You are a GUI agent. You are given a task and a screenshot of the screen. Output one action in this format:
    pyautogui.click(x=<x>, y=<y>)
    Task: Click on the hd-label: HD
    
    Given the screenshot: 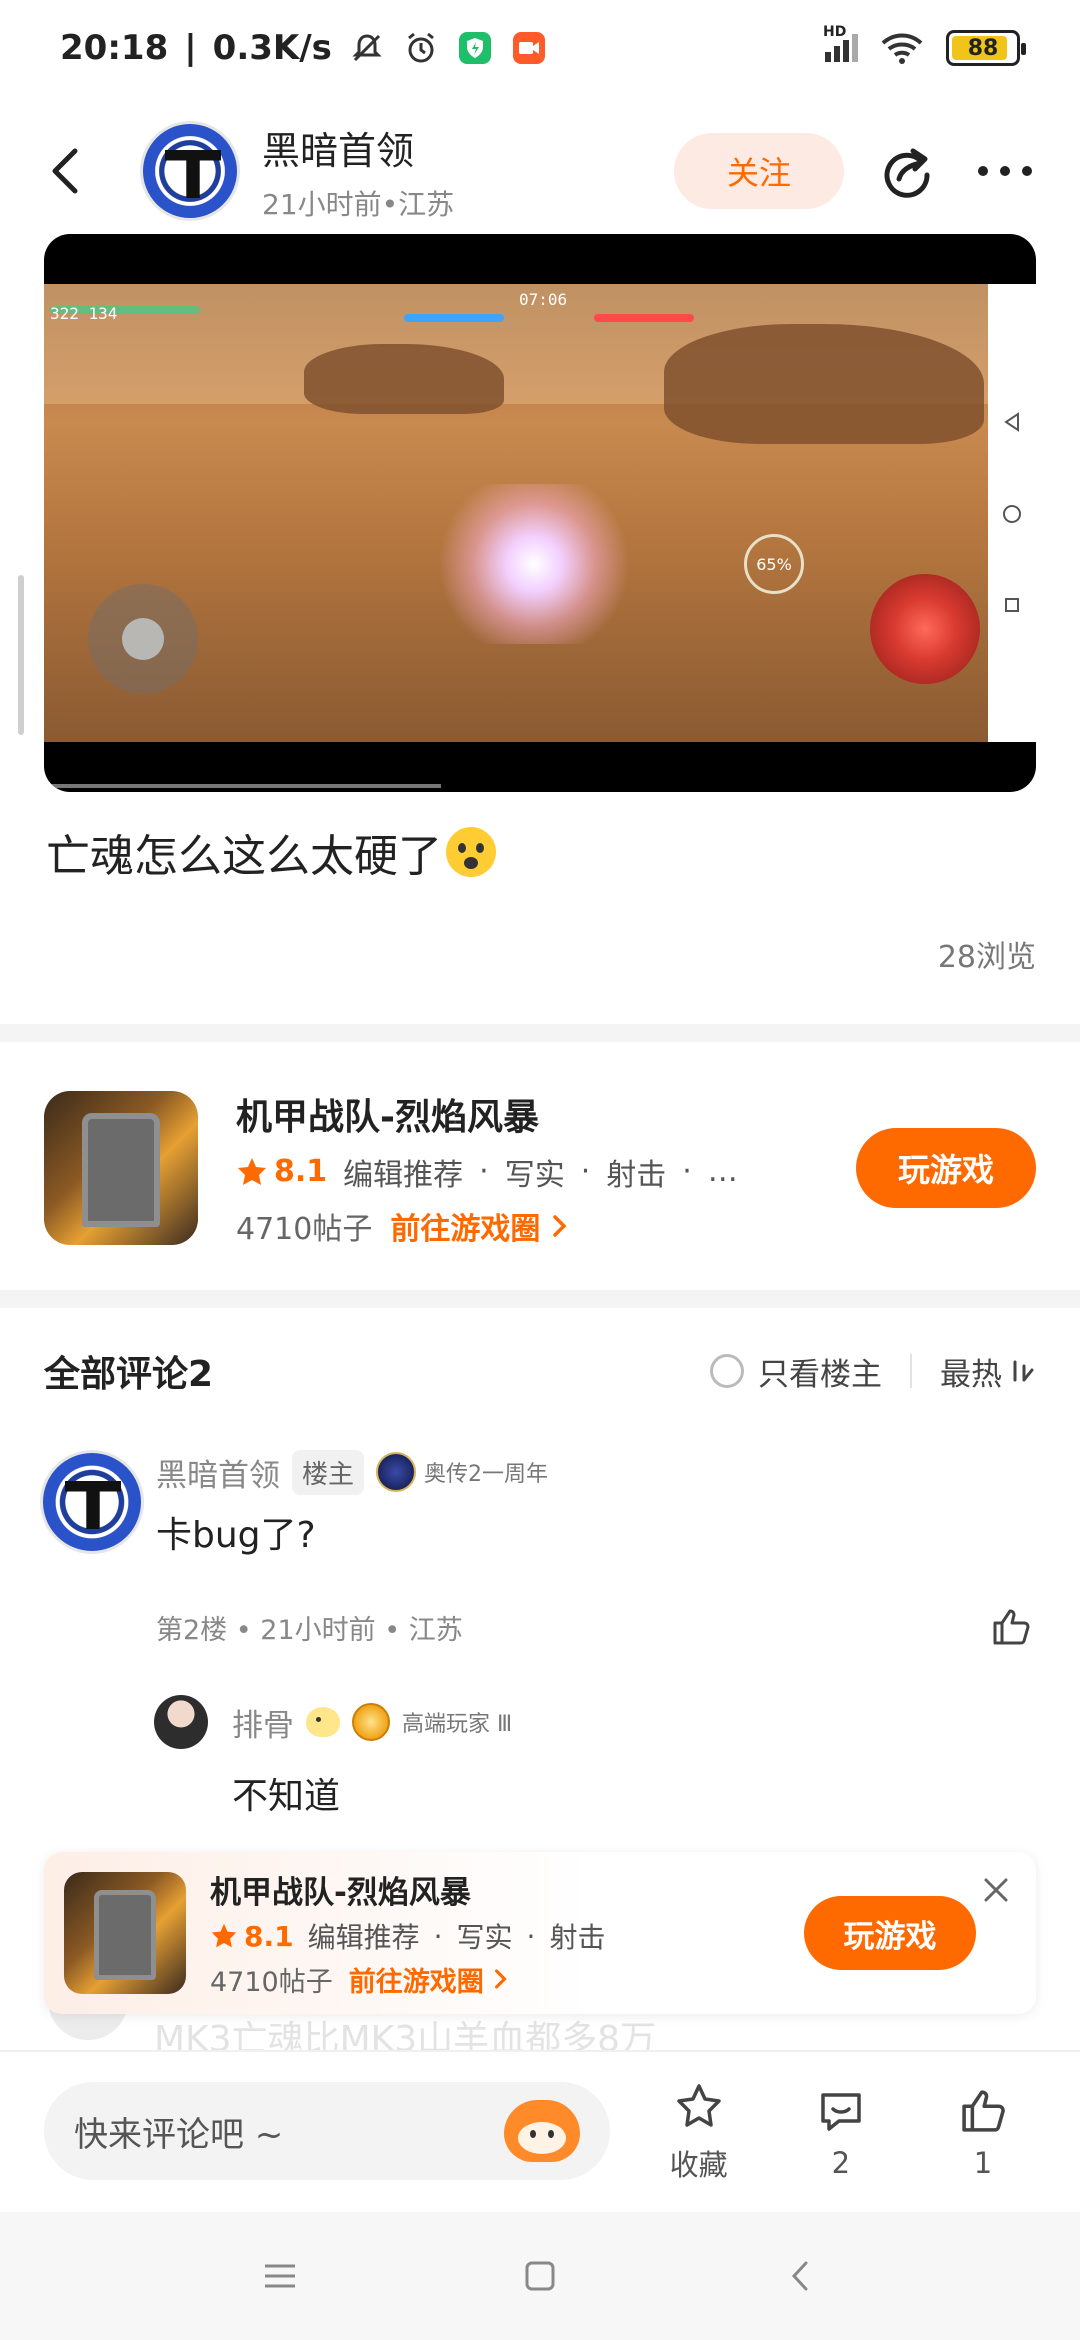 What is the action you would take?
    pyautogui.click(x=835, y=32)
    